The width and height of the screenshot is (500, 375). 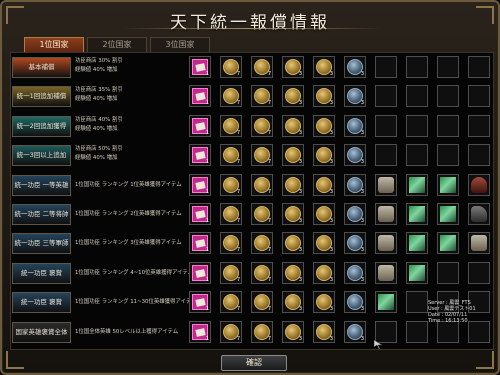 What do you see at coordinates (254, 363) in the screenshot?
I see `confirm-button: 確認` at bounding box center [254, 363].